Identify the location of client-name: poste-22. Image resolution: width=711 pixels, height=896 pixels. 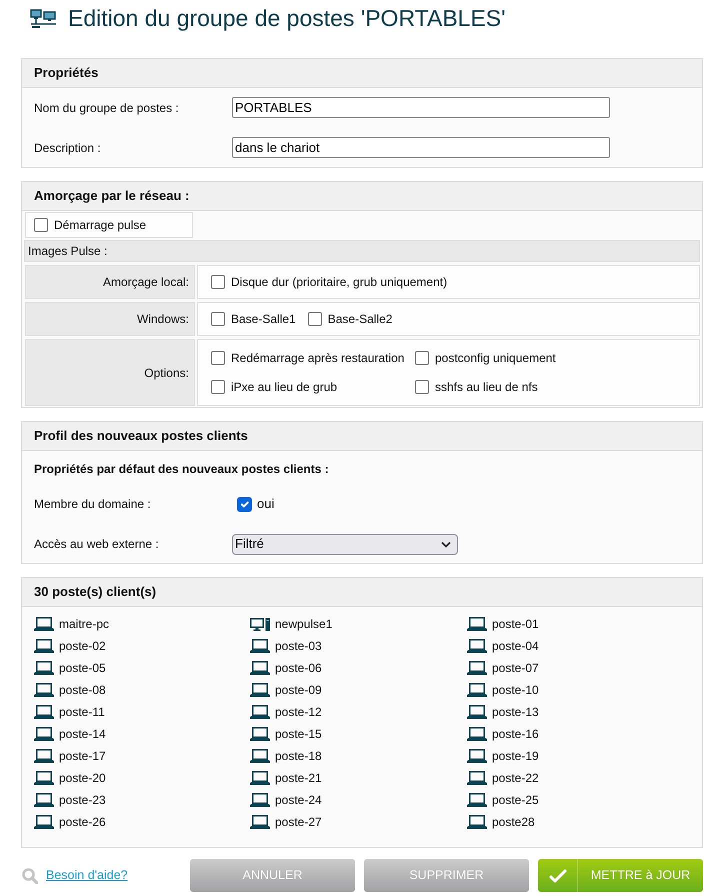
(515, 778).